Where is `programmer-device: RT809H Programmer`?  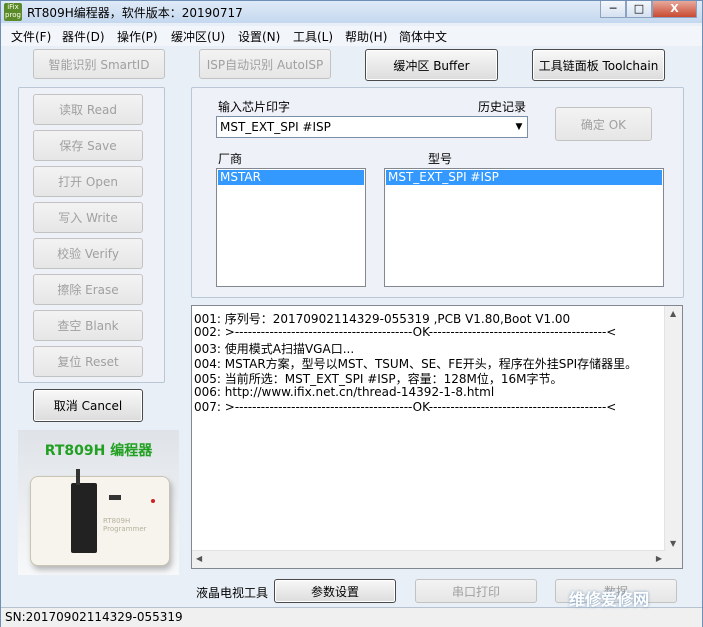
programmer-device: RT809H Programmer is located at coordinates (100, 517).